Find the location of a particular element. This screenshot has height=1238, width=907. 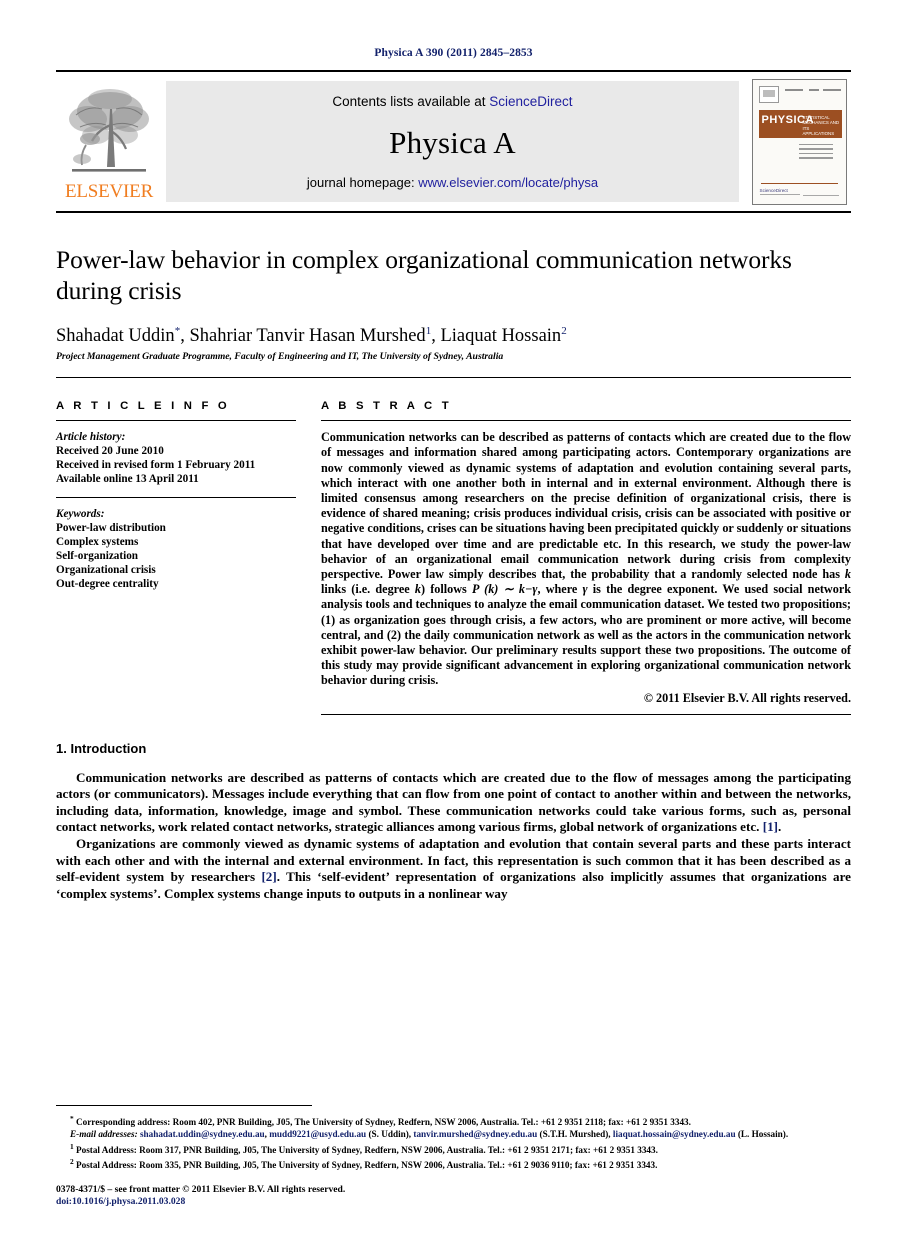

author-name-3: Liaquat Hossain is located at coordinates (501, 336).